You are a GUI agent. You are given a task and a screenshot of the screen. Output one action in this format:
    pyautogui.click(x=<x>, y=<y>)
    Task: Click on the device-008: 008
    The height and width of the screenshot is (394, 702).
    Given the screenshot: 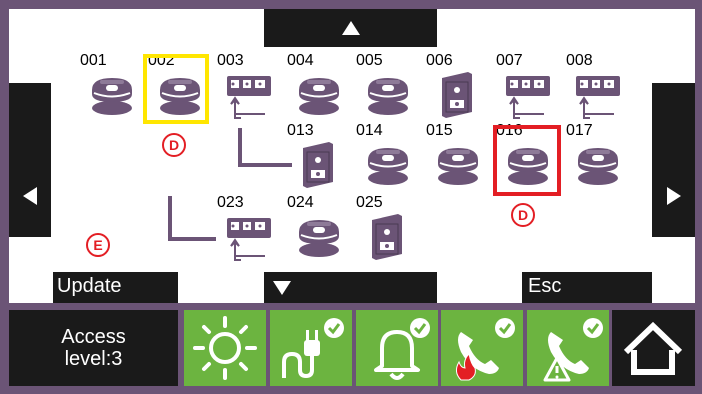 What is the action you would take?
    pyautogui.click(x=596, y=86)
    